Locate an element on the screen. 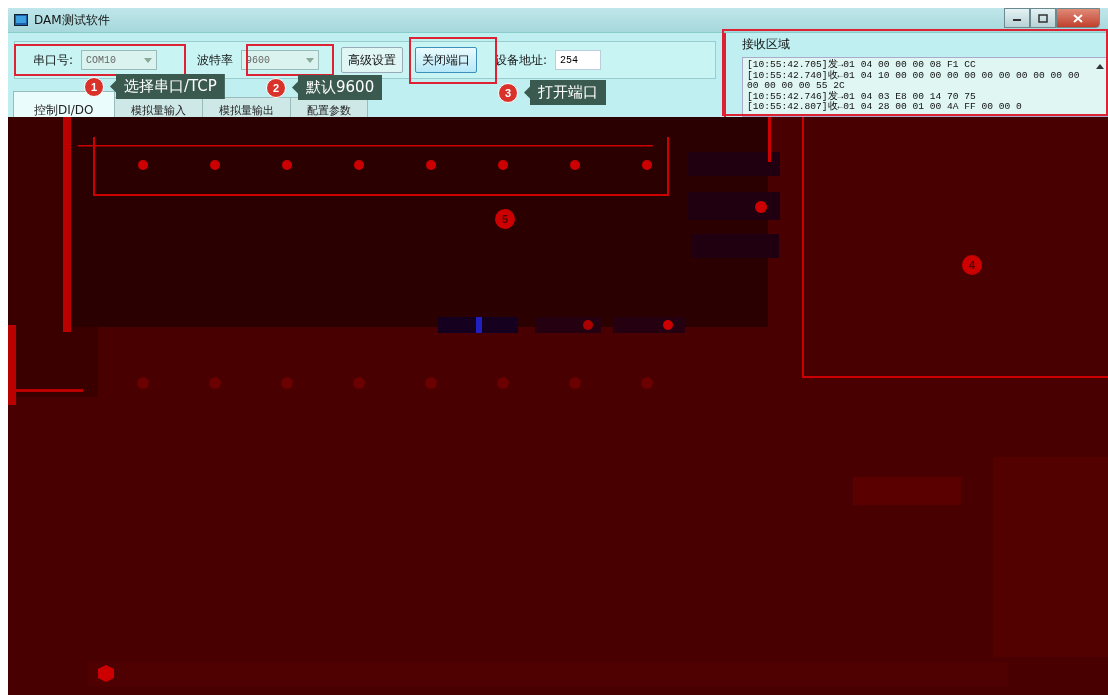 This screenshot has height=695, width=1108. receive-area-title: 接收区域 is located at coordinates (766, 44).